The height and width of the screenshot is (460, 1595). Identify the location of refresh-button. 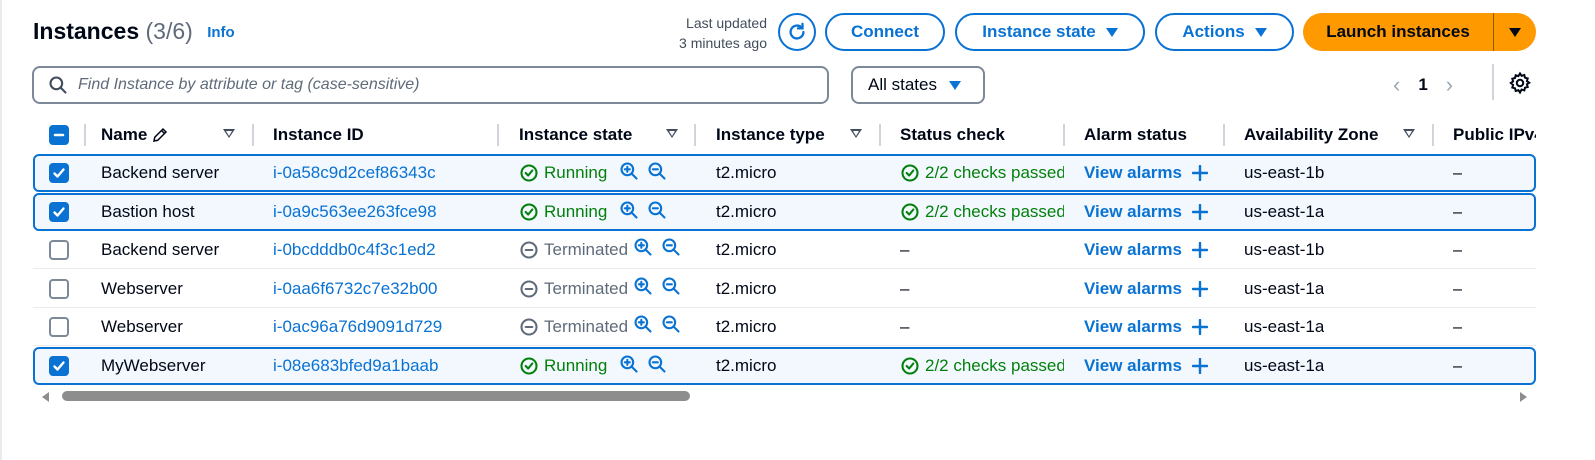
(797, 32).